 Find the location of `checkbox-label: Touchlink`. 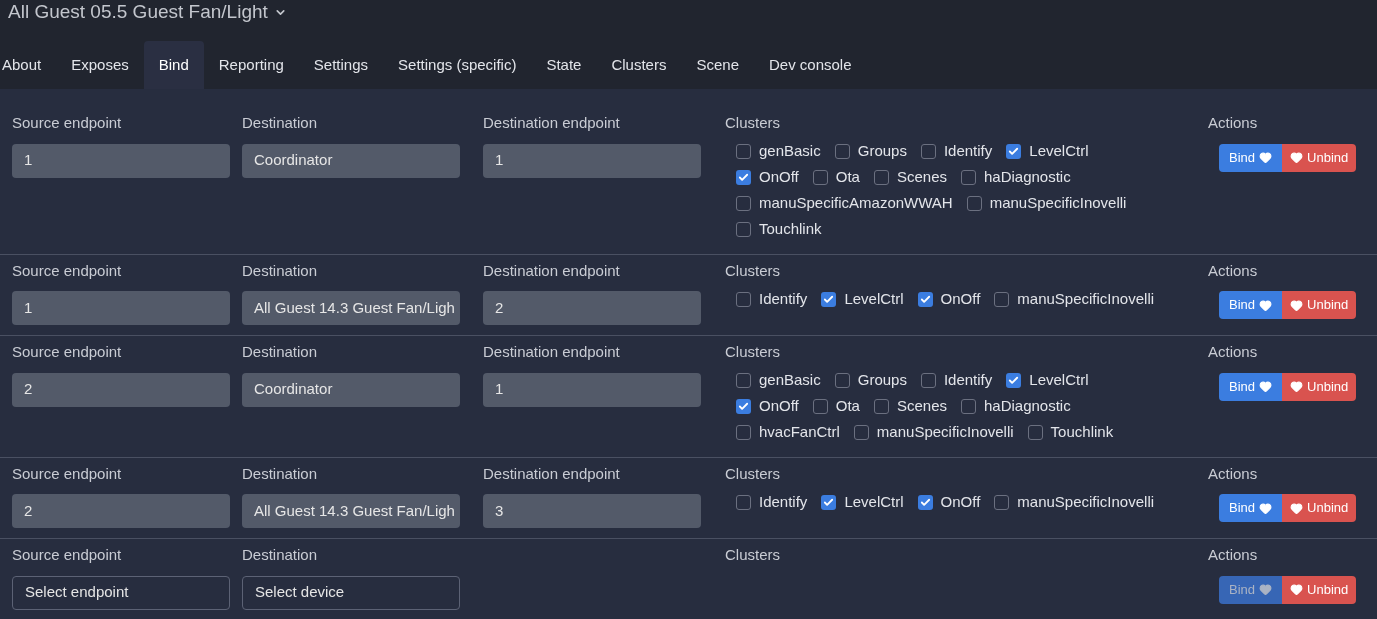

checkbox-label: Touchlink is located at coordinates (790, 229).